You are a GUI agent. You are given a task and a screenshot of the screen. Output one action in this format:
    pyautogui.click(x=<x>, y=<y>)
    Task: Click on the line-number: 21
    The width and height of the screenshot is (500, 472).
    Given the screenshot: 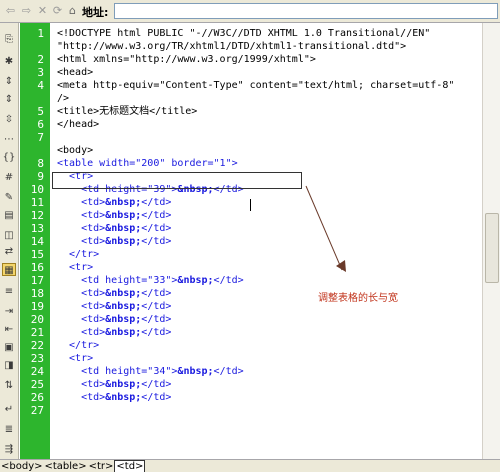 What is the action you would take?
    pyautogui.click(x=37, y=332)
    